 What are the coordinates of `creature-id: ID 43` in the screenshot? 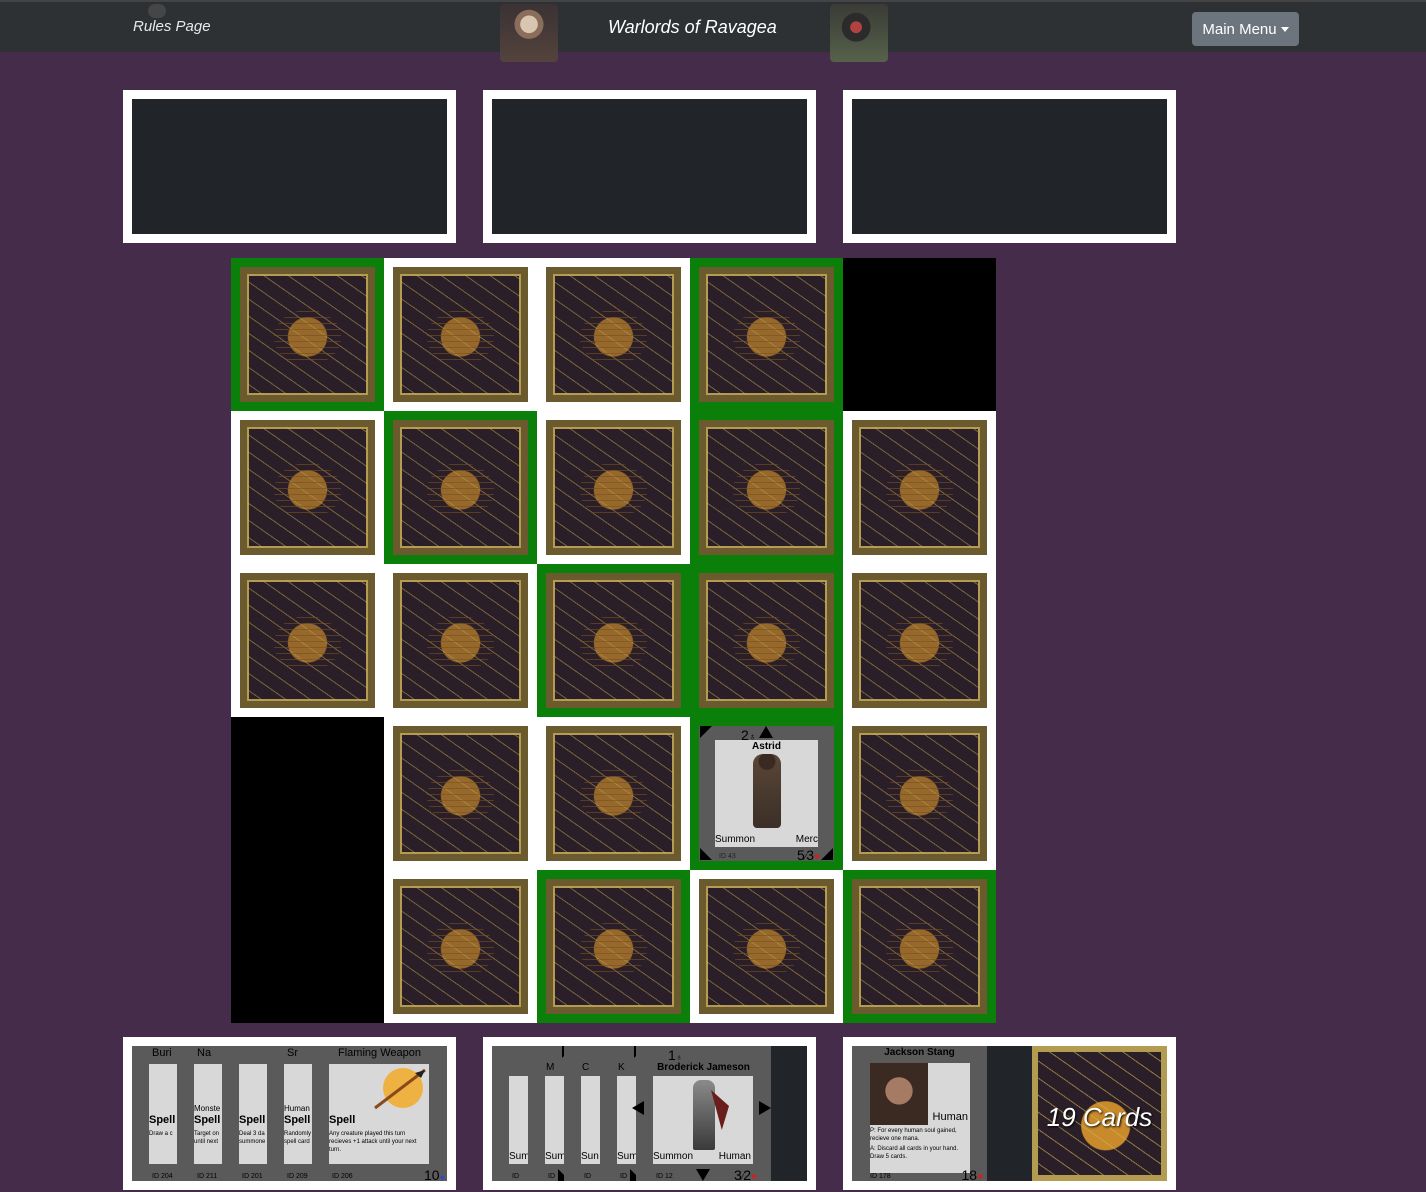 It's located at (727, 856).